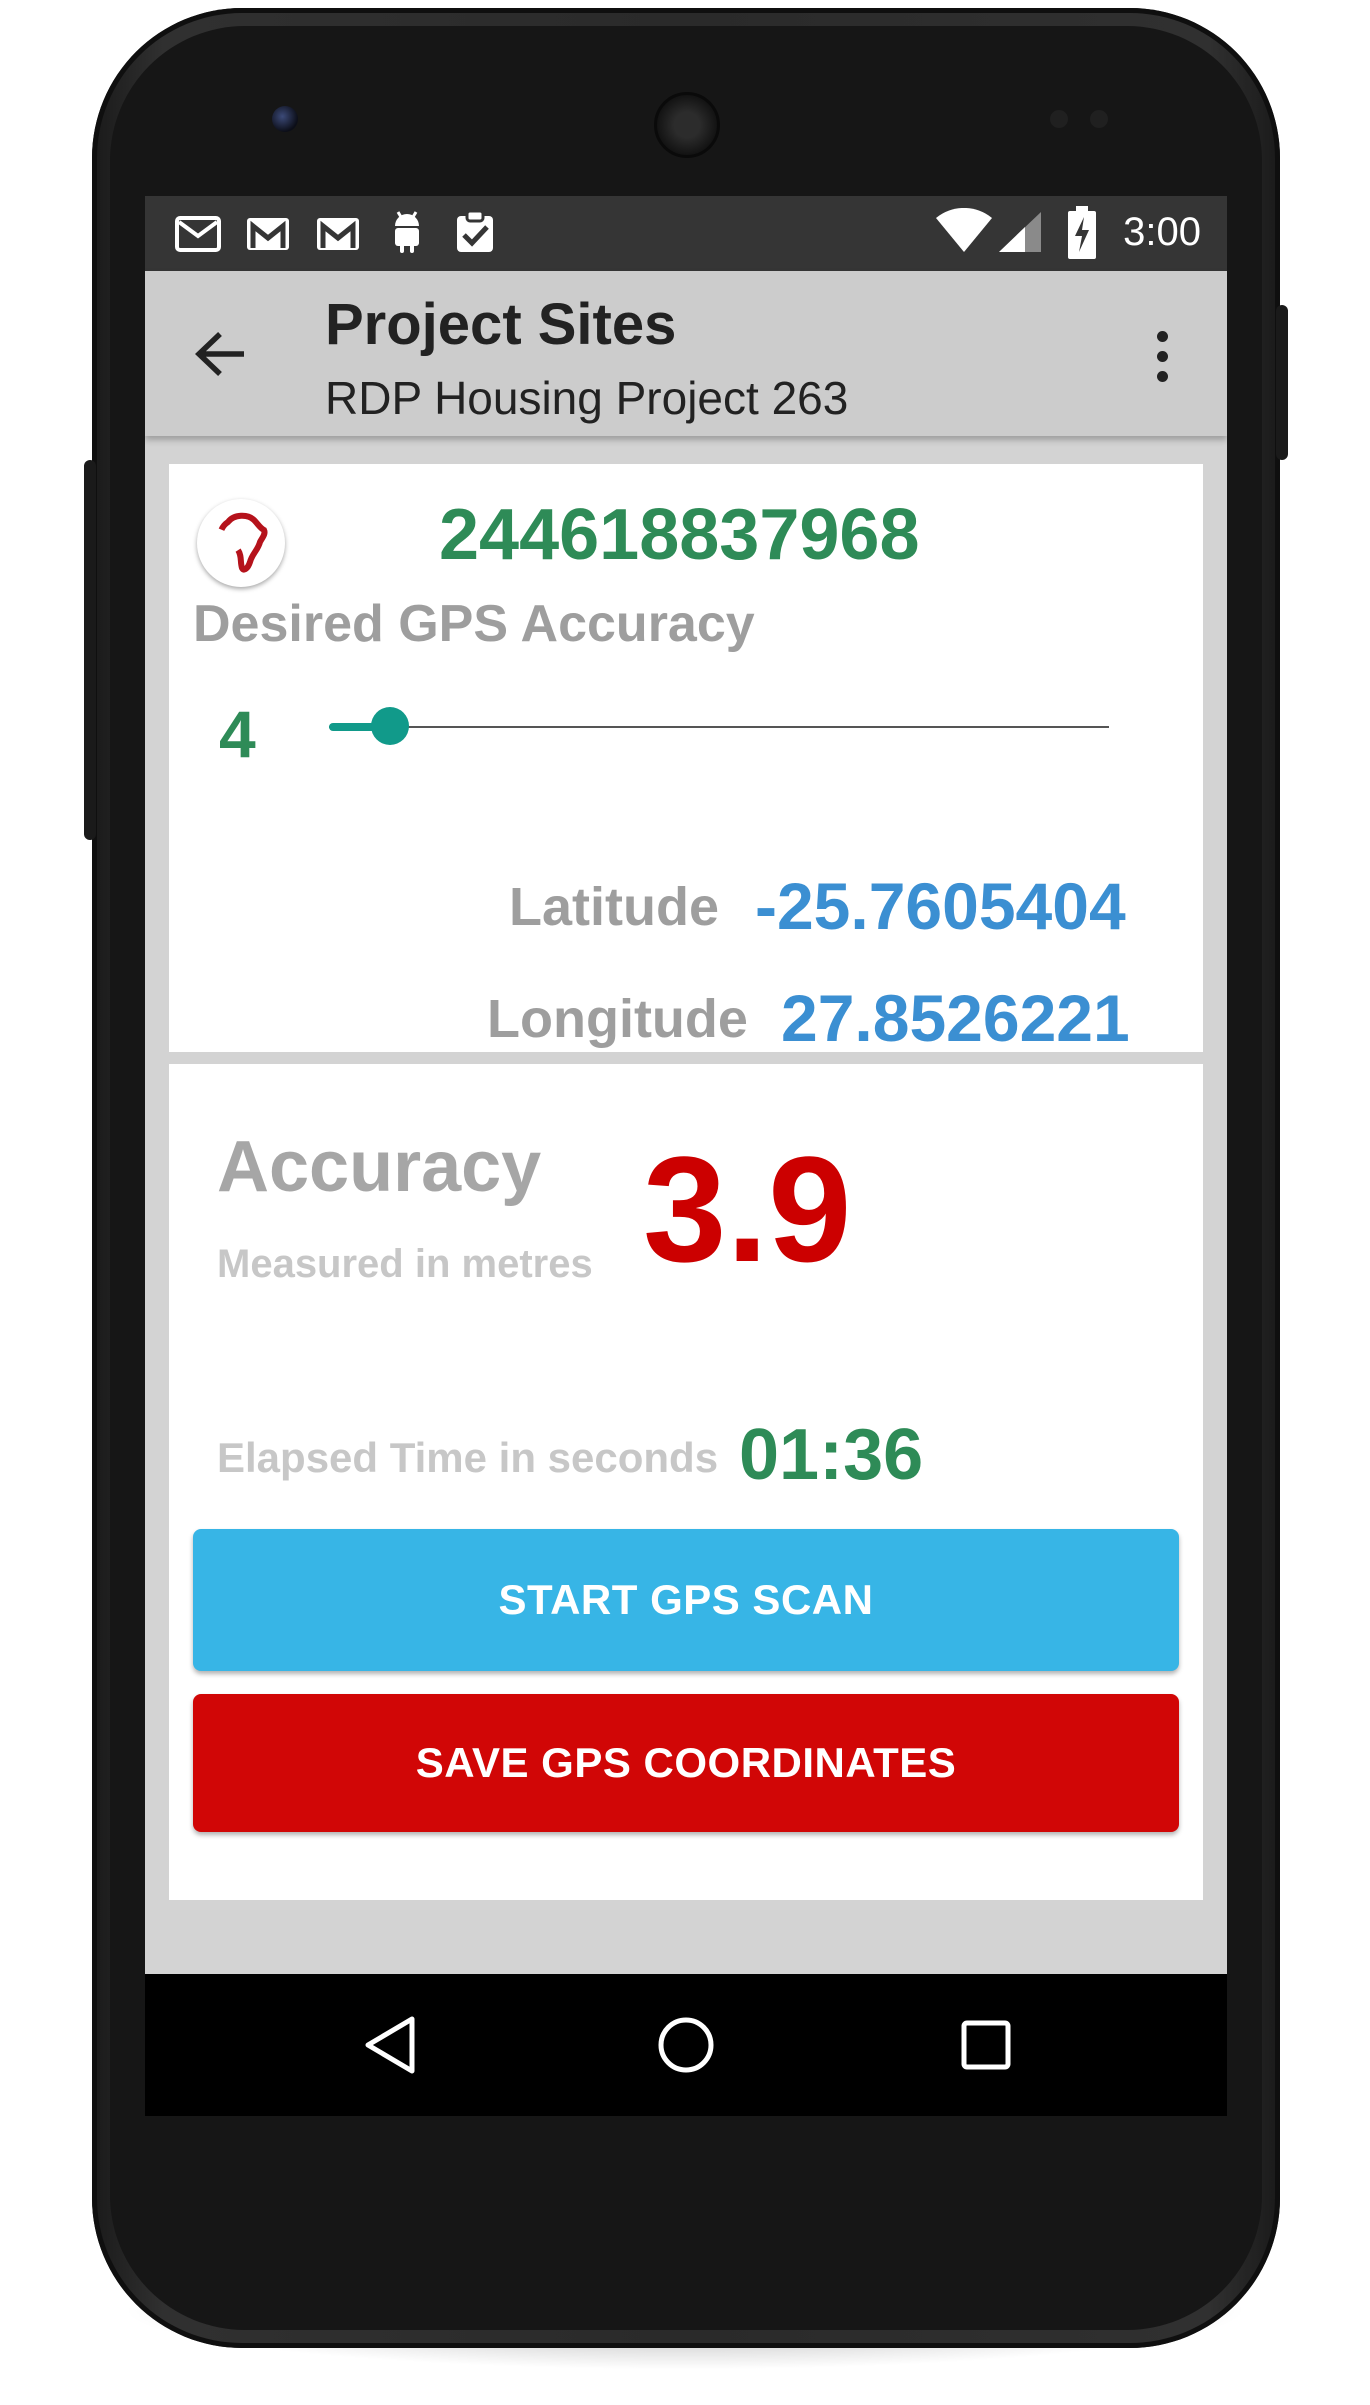  What do you see at coordinates (964, 233) in the screenshot?
I see `wifi-icon` at bounding box center [964, 233].